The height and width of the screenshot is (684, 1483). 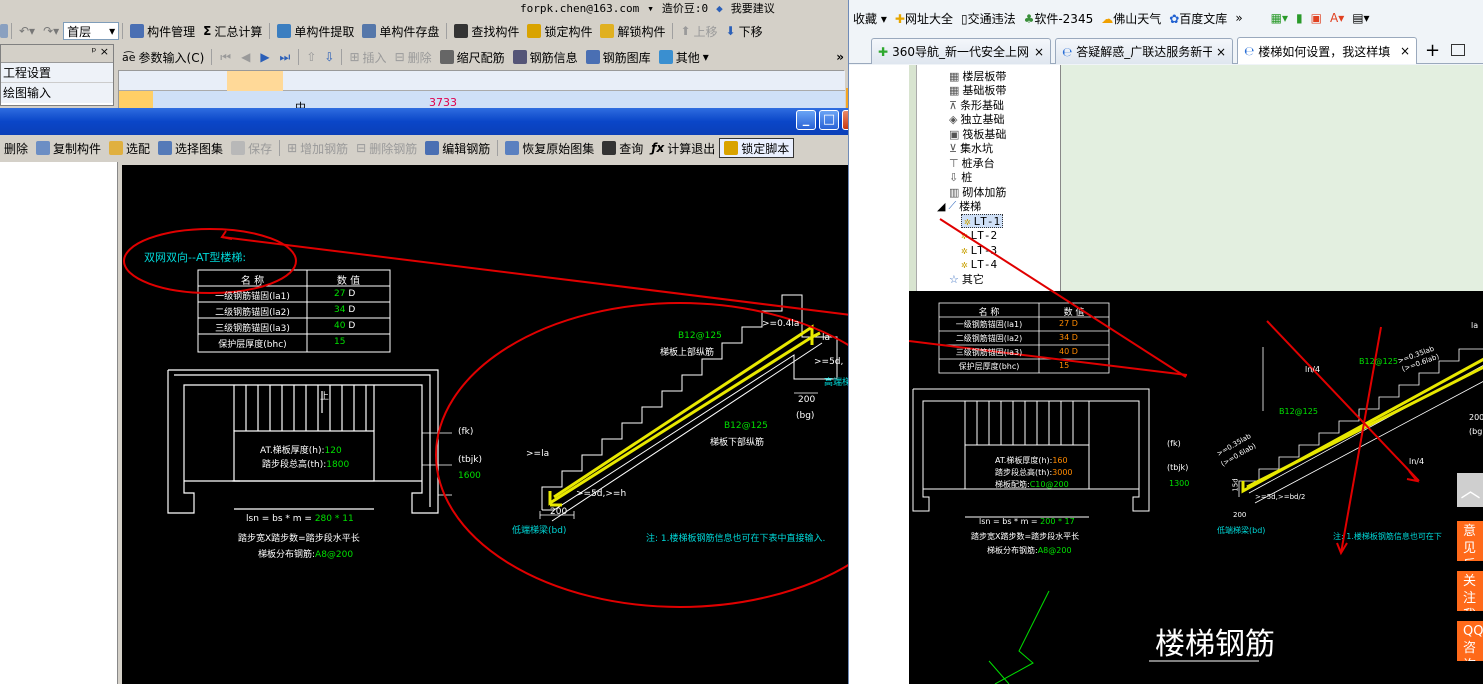 I want to click on book-icon: ▮, so click(x=1299, y=18).